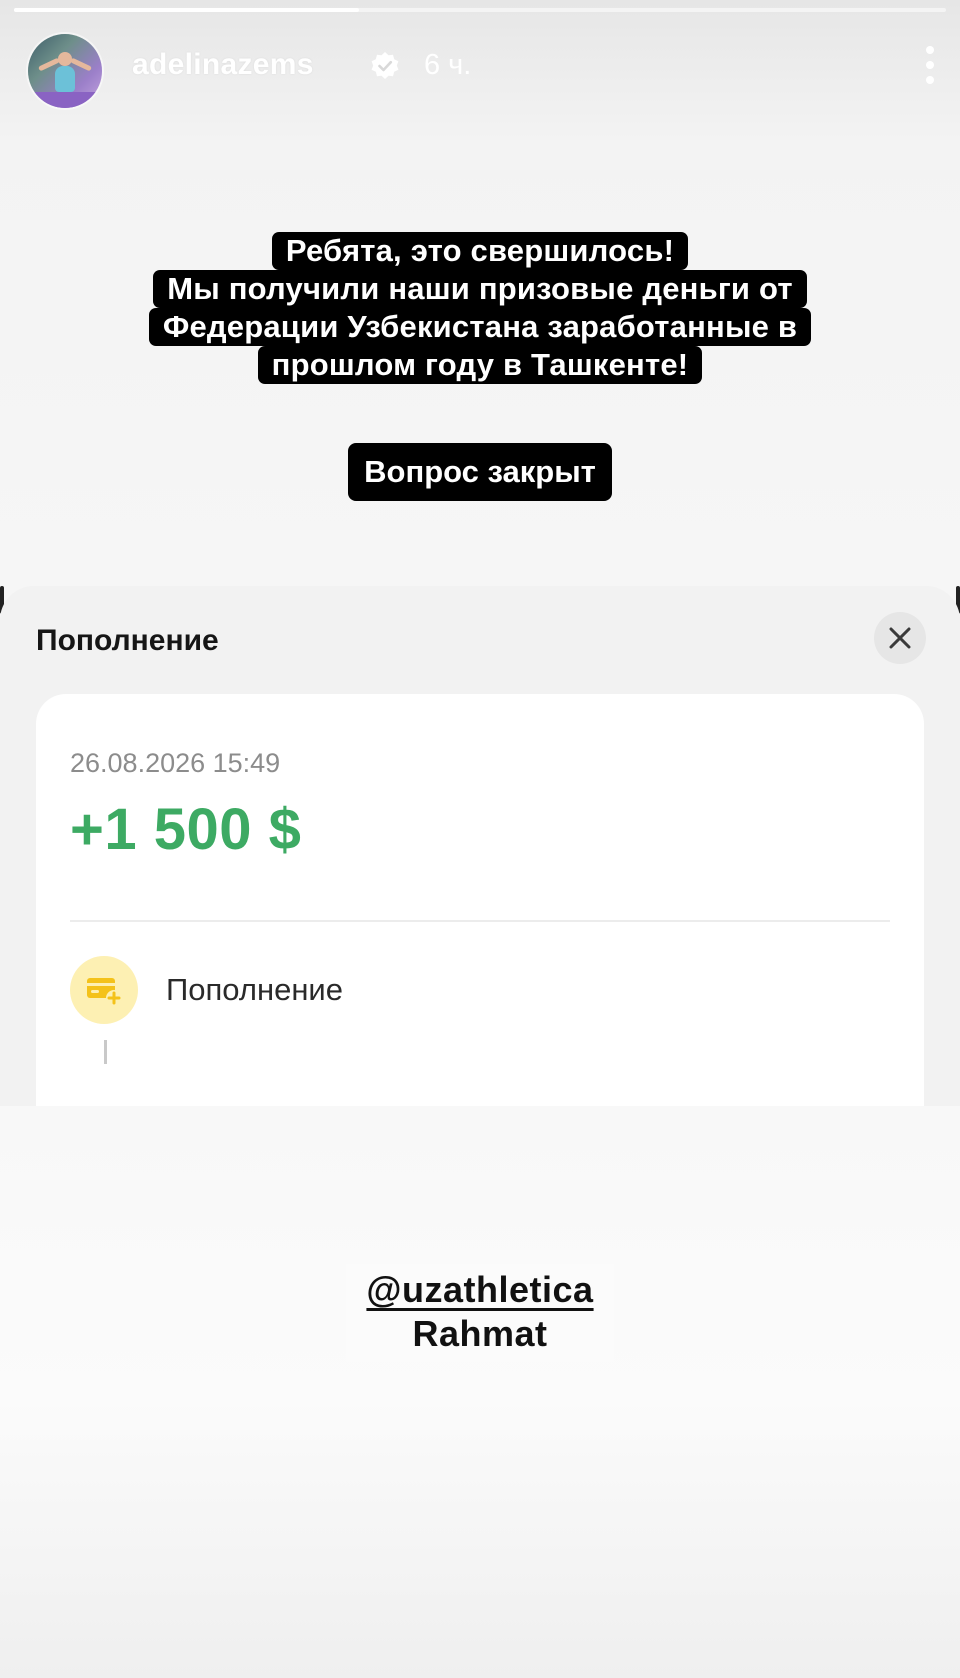  Describe the element at coordinates (480, 1333) in the screenshot. I see `mention-text: Rahmat` at that location.